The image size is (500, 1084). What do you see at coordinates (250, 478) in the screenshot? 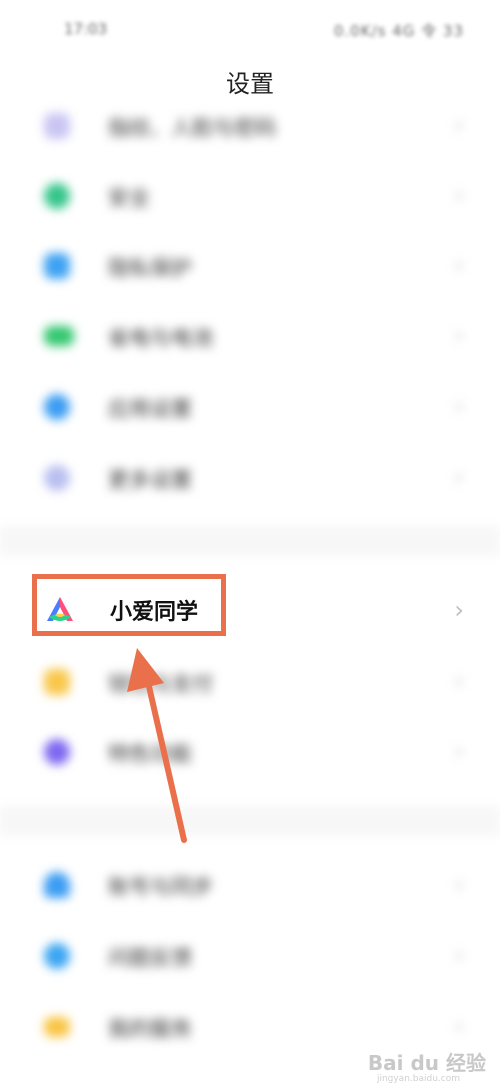
I see `settings-item-more: 更多设置 ›` at bounding box center [250, 478].